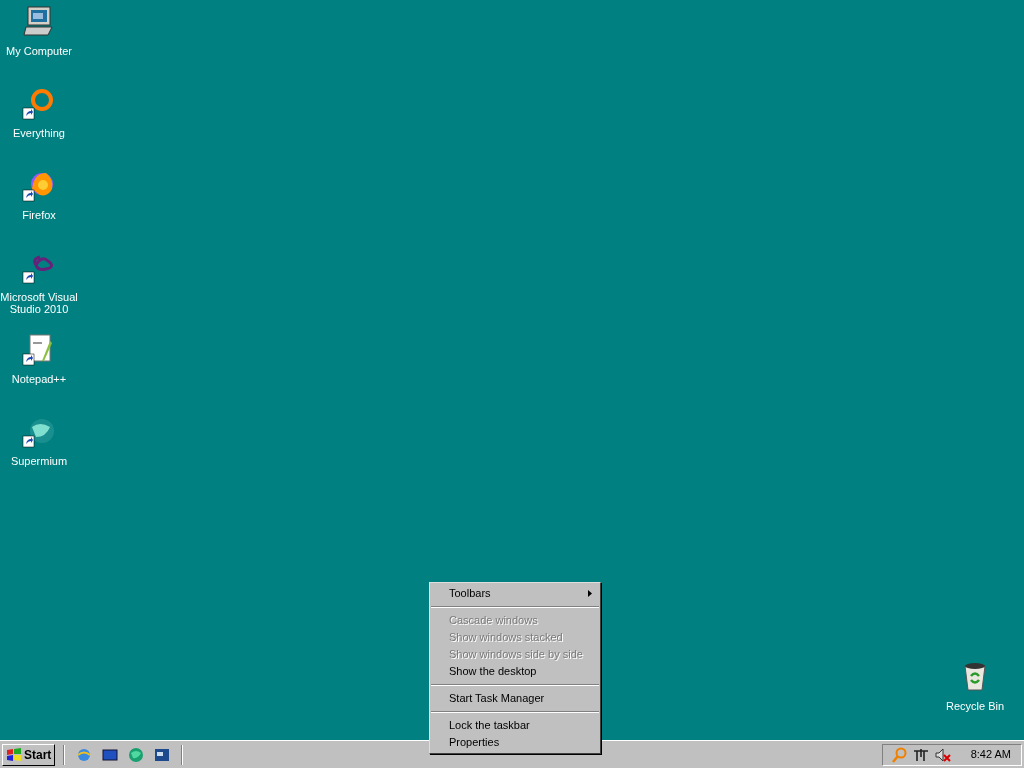 The height and width of the screenshot is (768, 1024). What do you see at coordinates (39, 215) in the screenshot?
I see `icon-label: Firefox` at bounding box center [39, 215].